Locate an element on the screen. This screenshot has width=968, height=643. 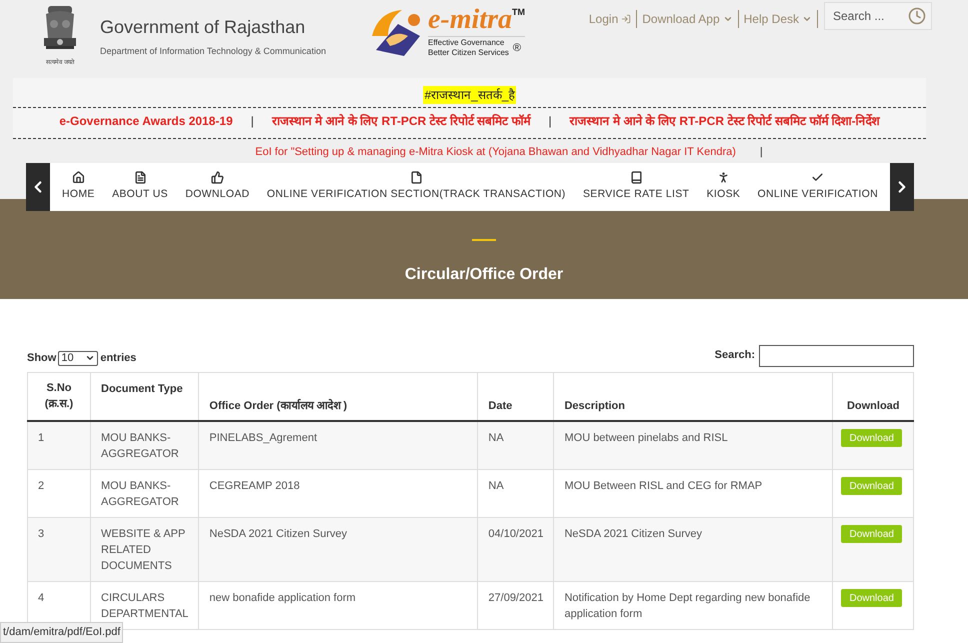
site-title: Government of Rajasthan is located at coordinates (203, 27).